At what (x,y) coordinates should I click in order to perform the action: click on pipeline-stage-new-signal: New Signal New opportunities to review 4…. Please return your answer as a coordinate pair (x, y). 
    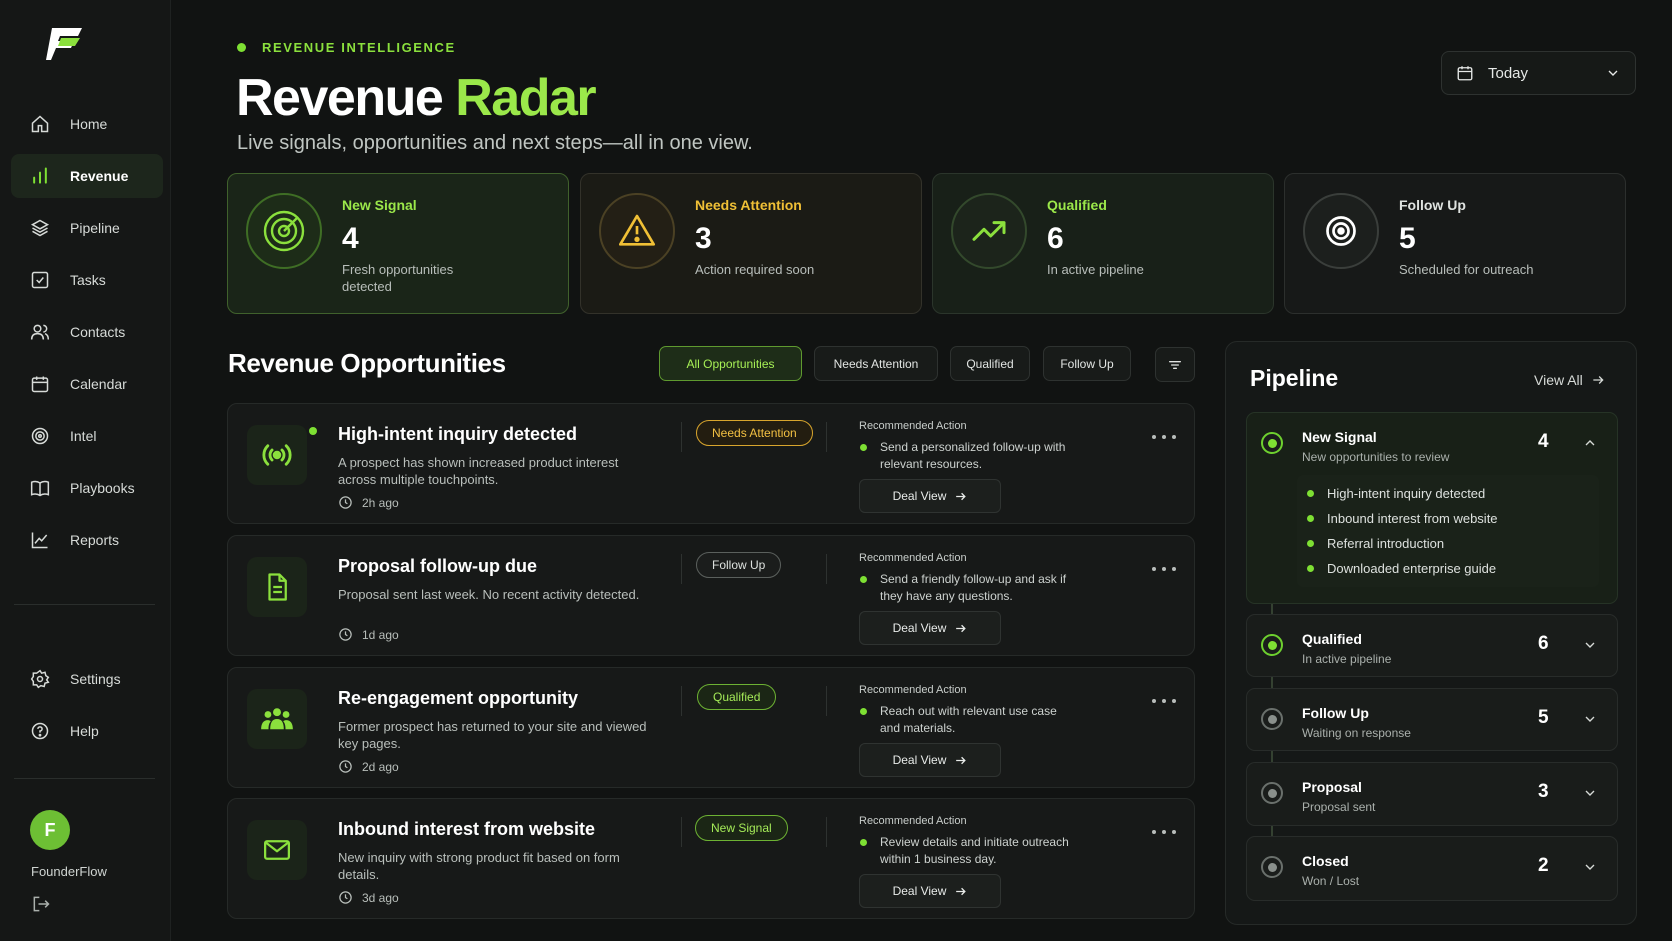
    Looking at the image, I should click on (1432, 508).